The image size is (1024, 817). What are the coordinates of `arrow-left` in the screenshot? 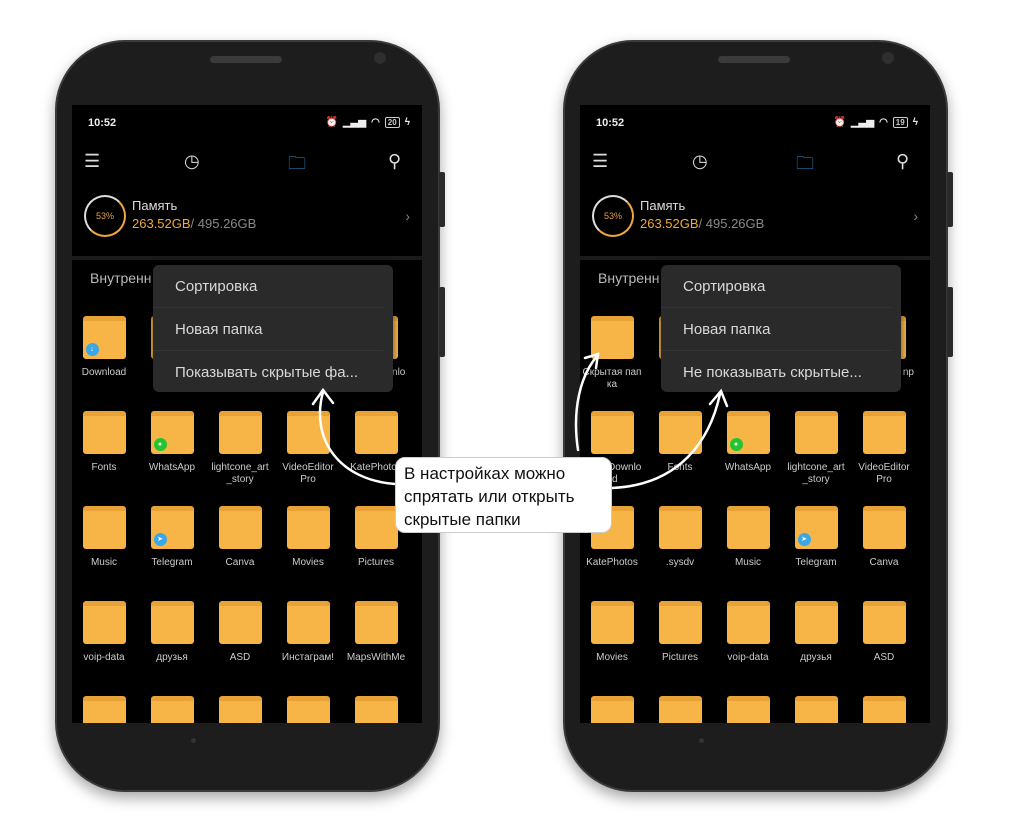 It's located at (354, 436).